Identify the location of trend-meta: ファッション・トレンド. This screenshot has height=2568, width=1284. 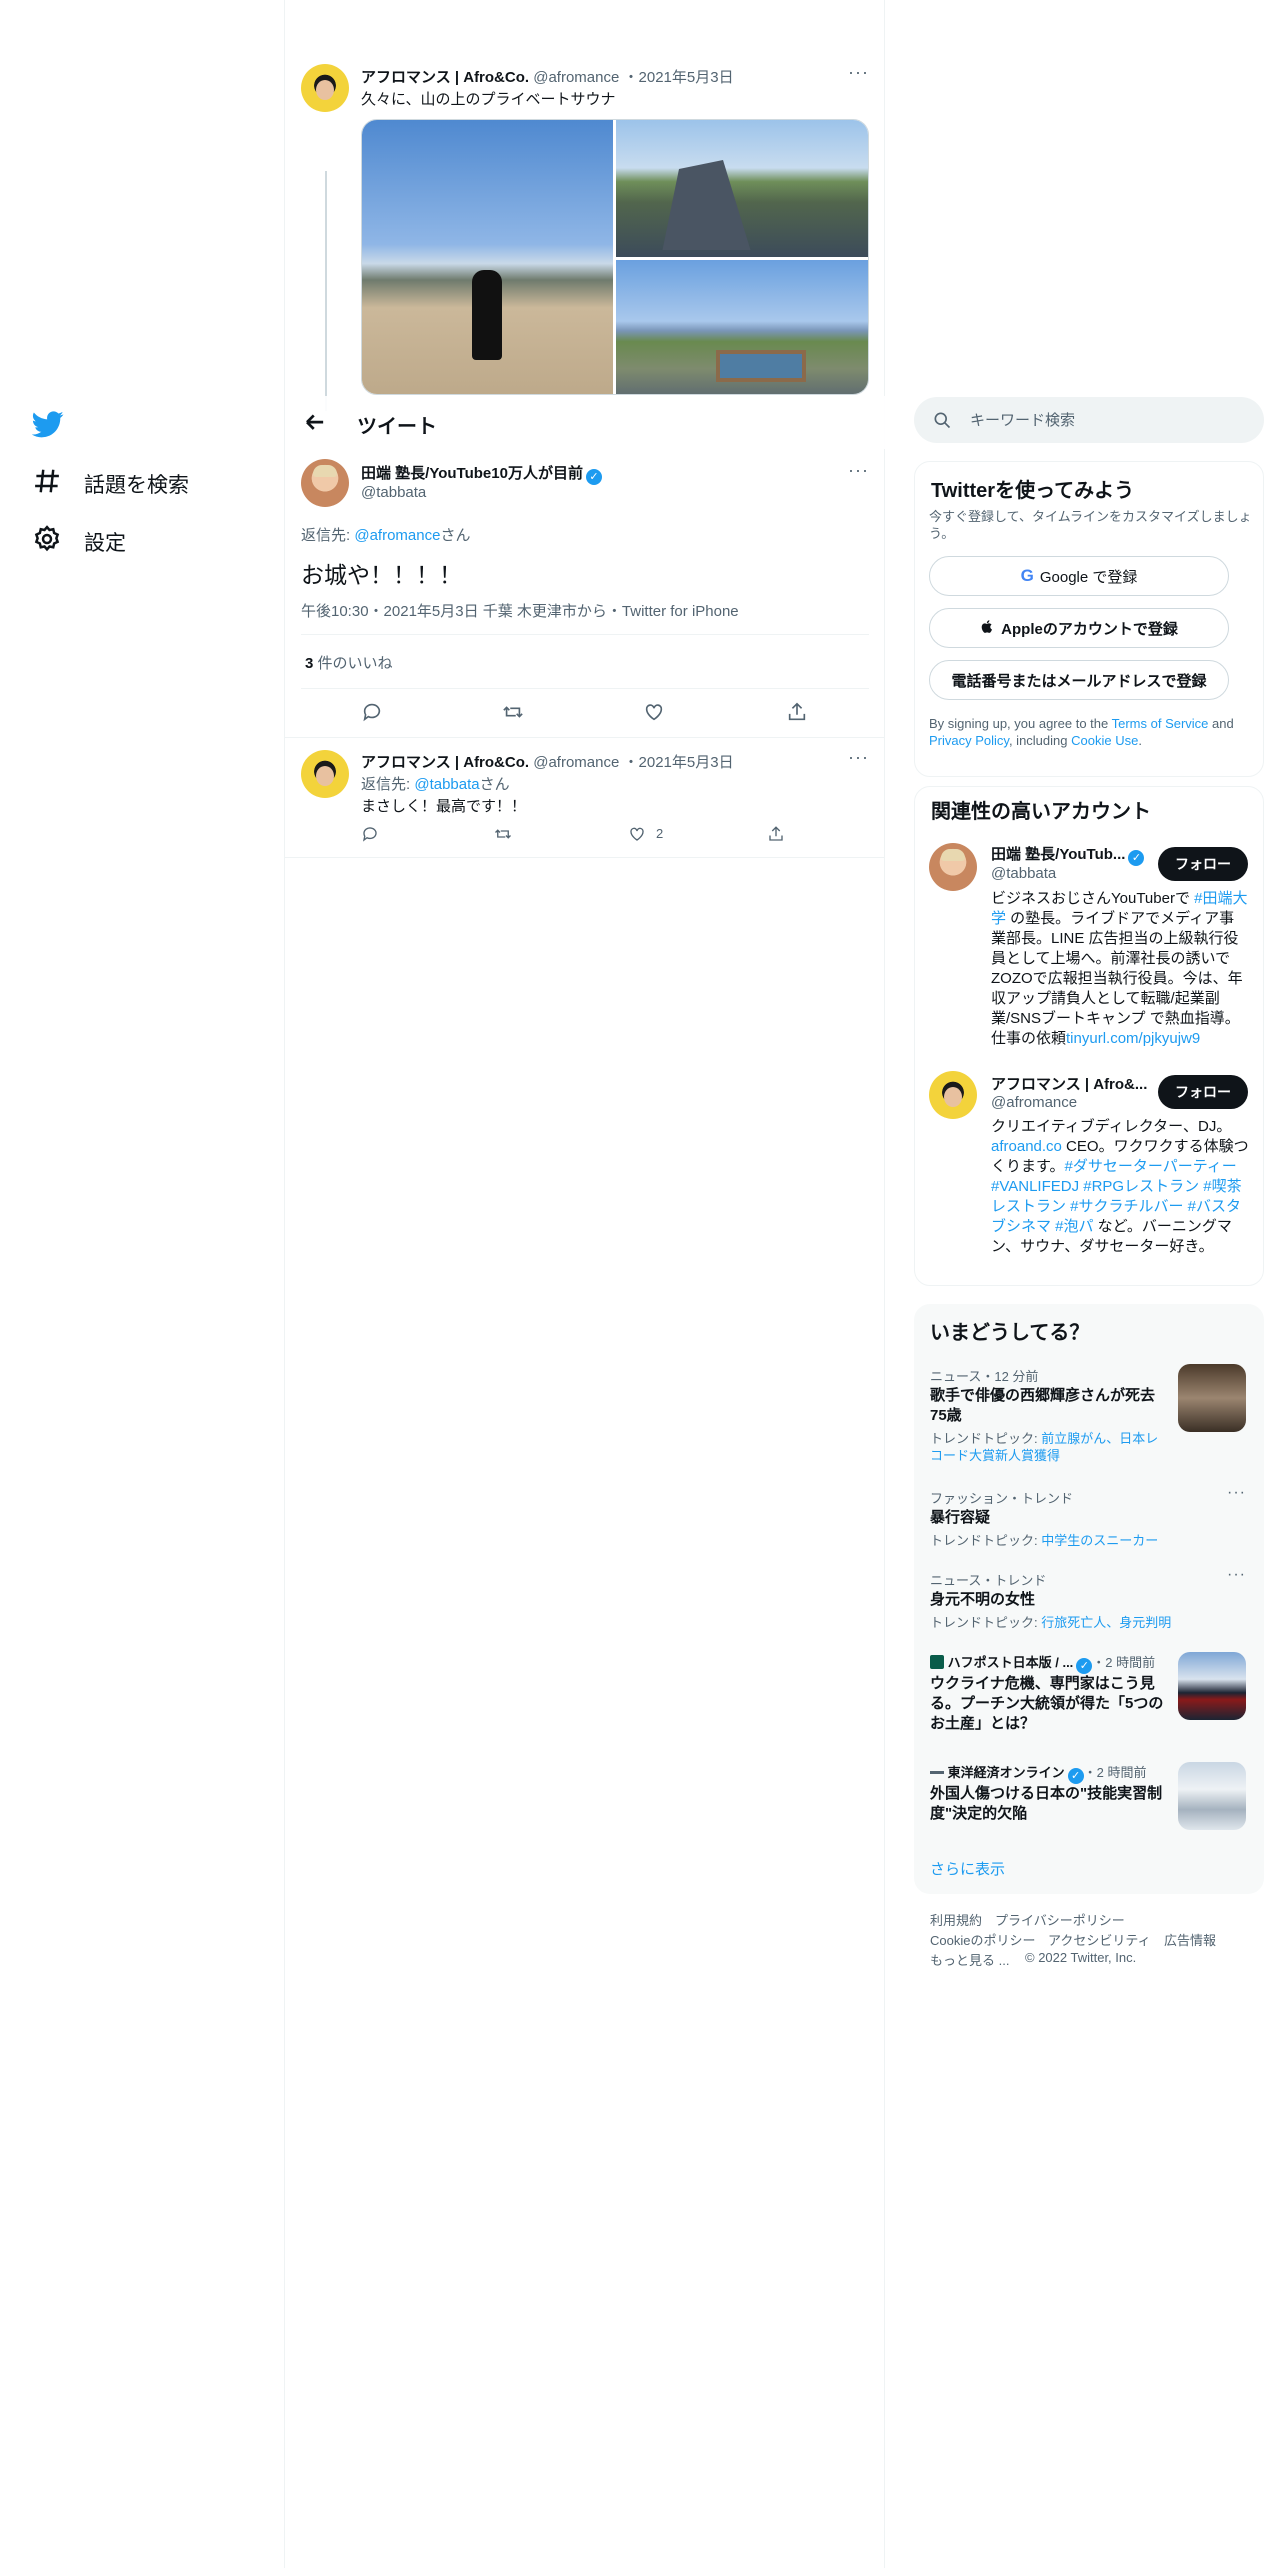
(1002, 1498).